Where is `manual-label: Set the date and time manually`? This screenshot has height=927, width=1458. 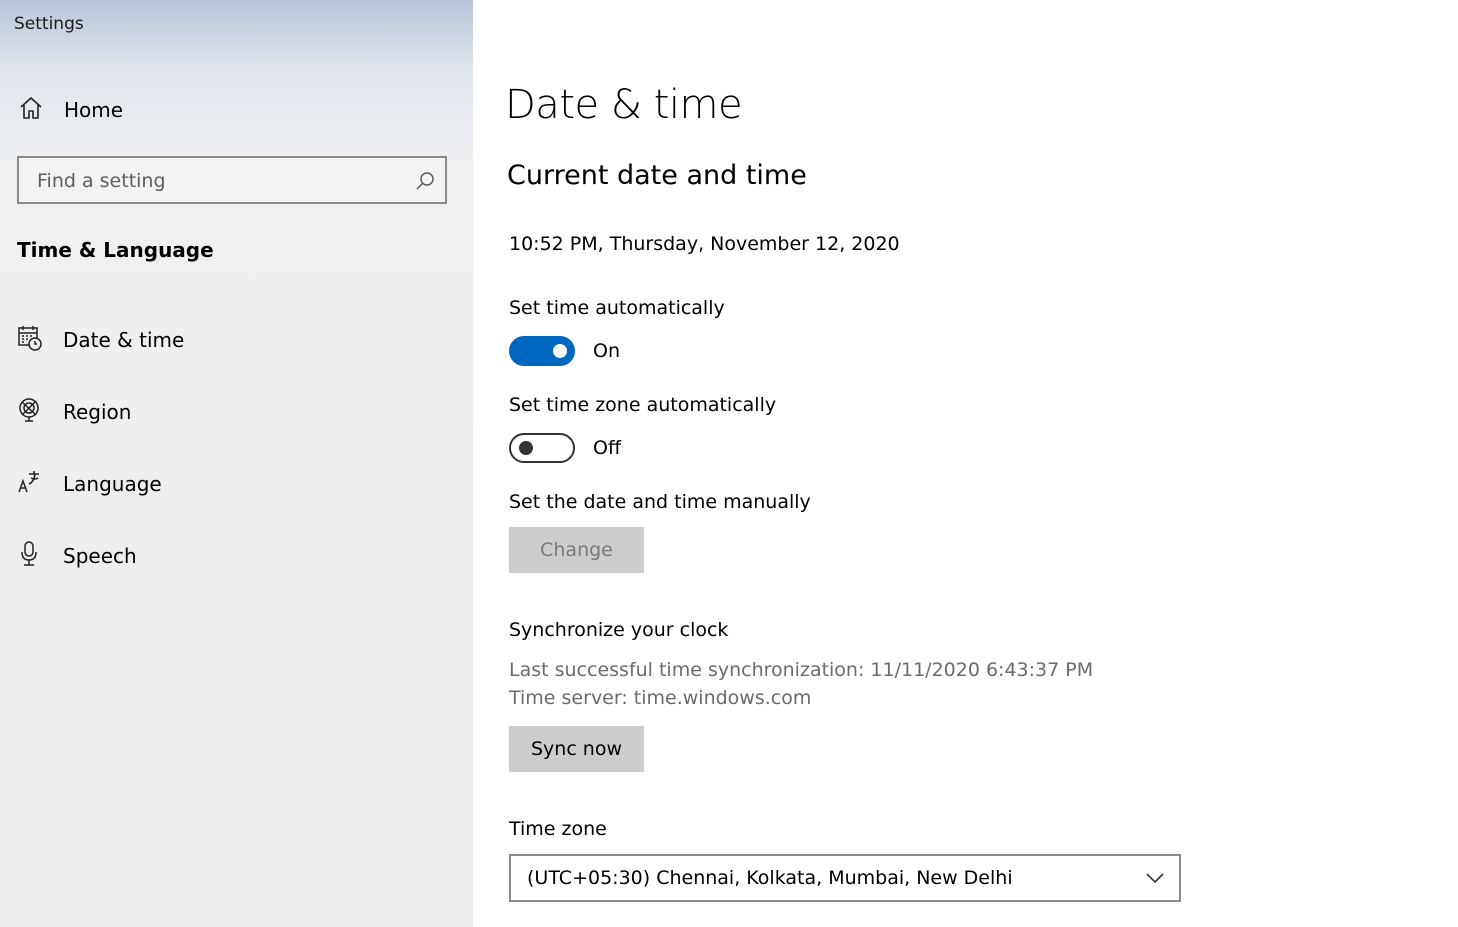
manual-label: Set the date and time manually is located at coordinates (660, 502).